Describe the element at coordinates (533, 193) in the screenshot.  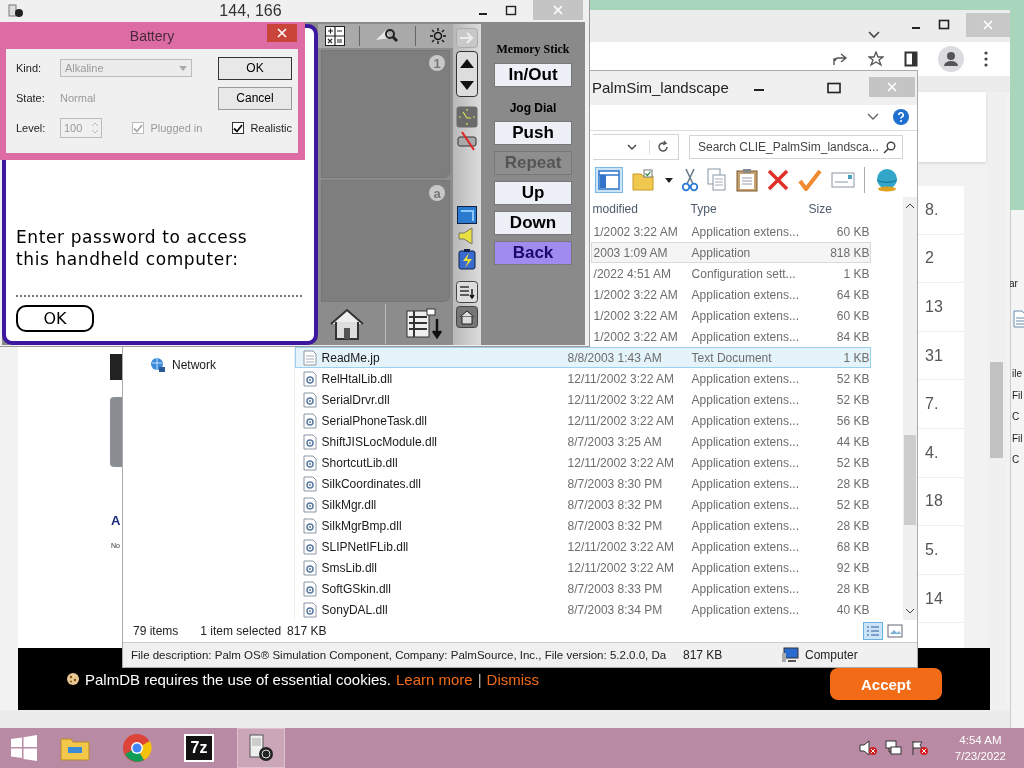
I see `jog-dial-button: Up` at that location.